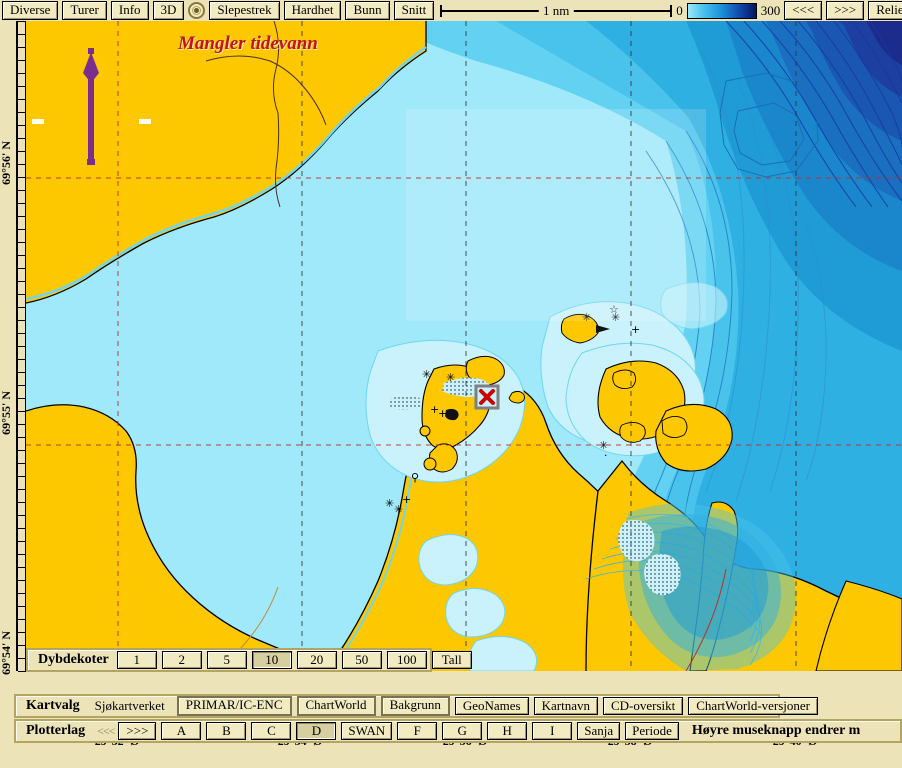 The height and width of the screenshot is (768, 902). Describe the element at coordinates (130, 706) in the screenshot. I see `kartvalg-option-sjokartverket: Sjøkartverket` at that location.